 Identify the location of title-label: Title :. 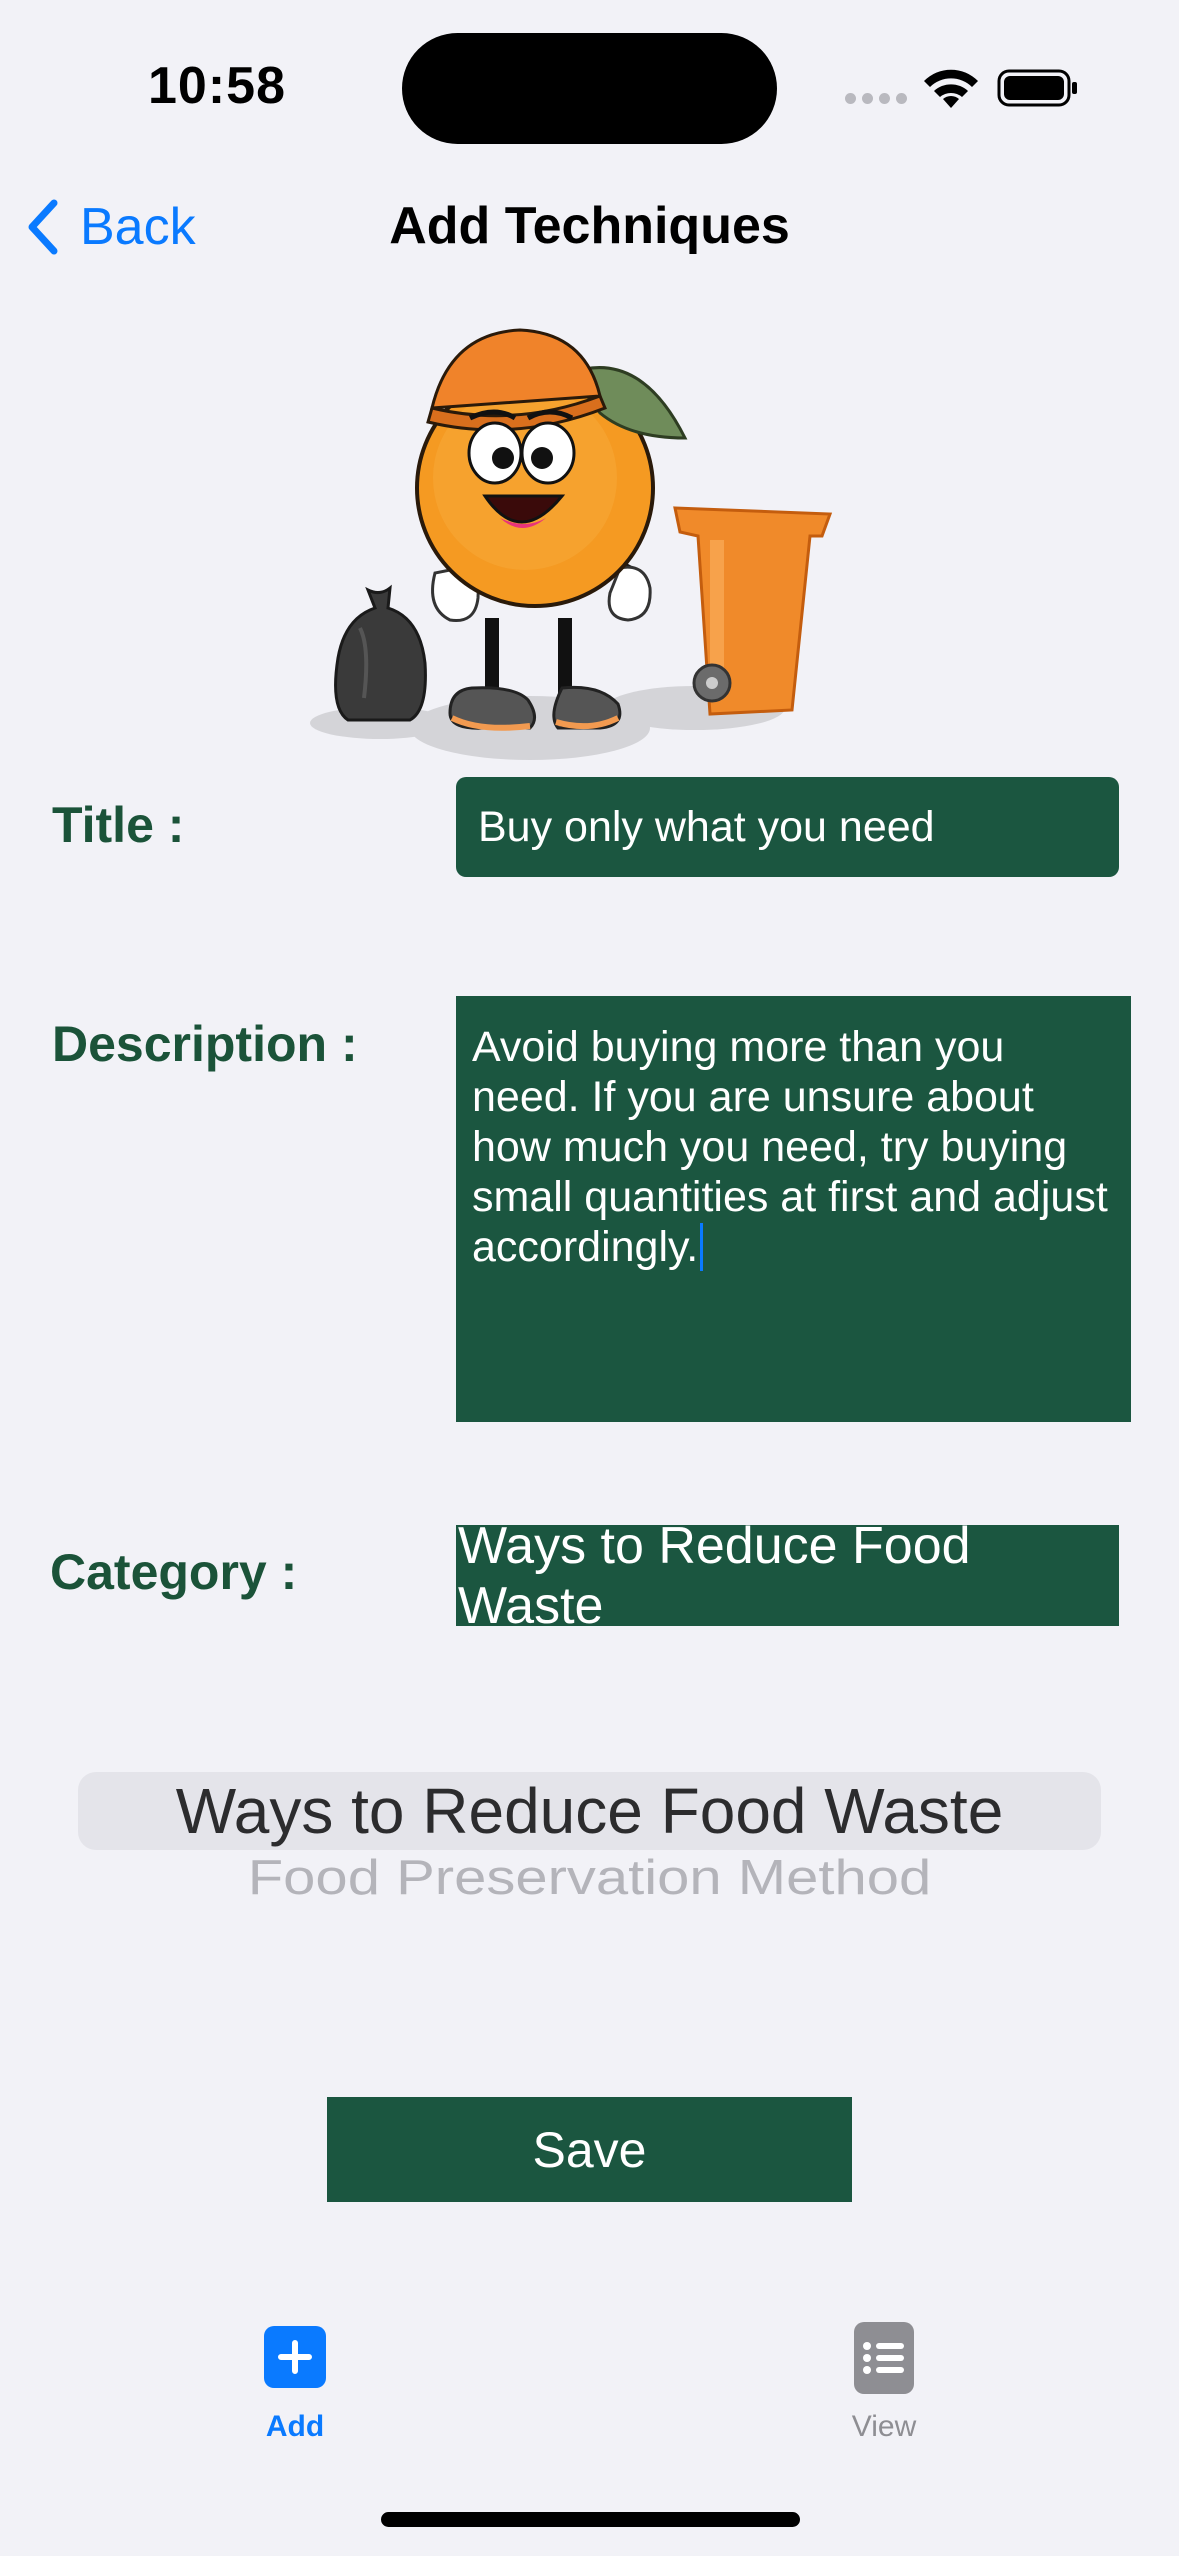
(118, 825).